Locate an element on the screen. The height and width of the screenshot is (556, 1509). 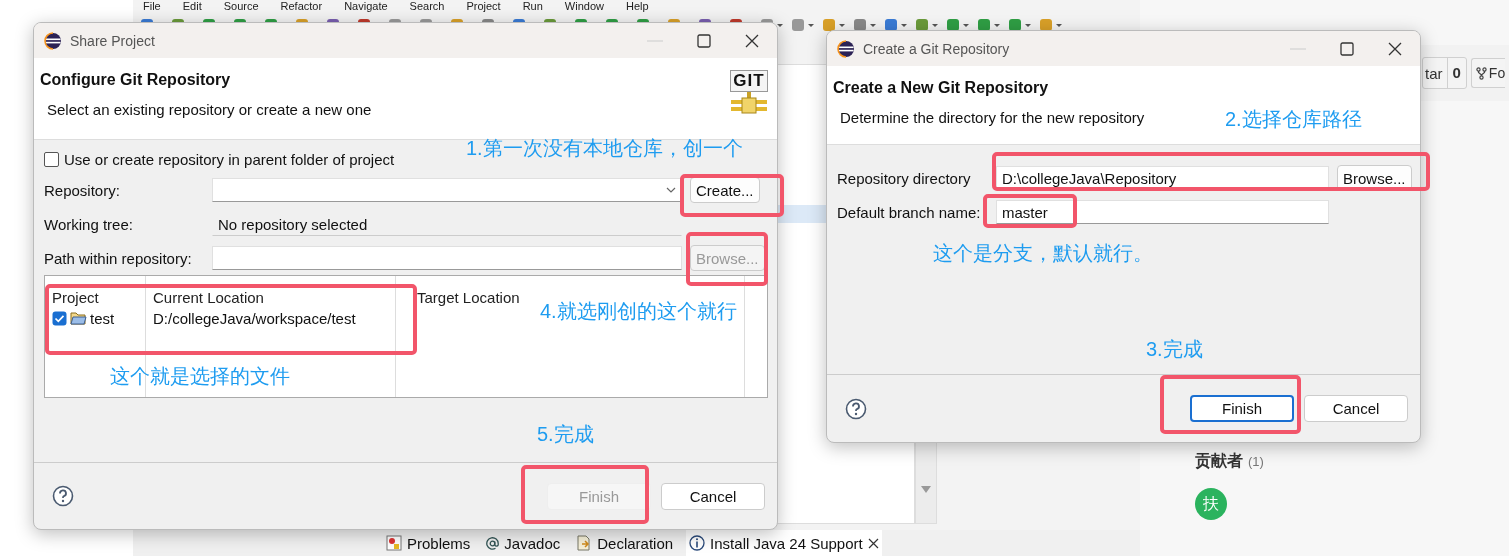
page-description: Select an existing repository or create a new one is located at coordinates (209, 109).